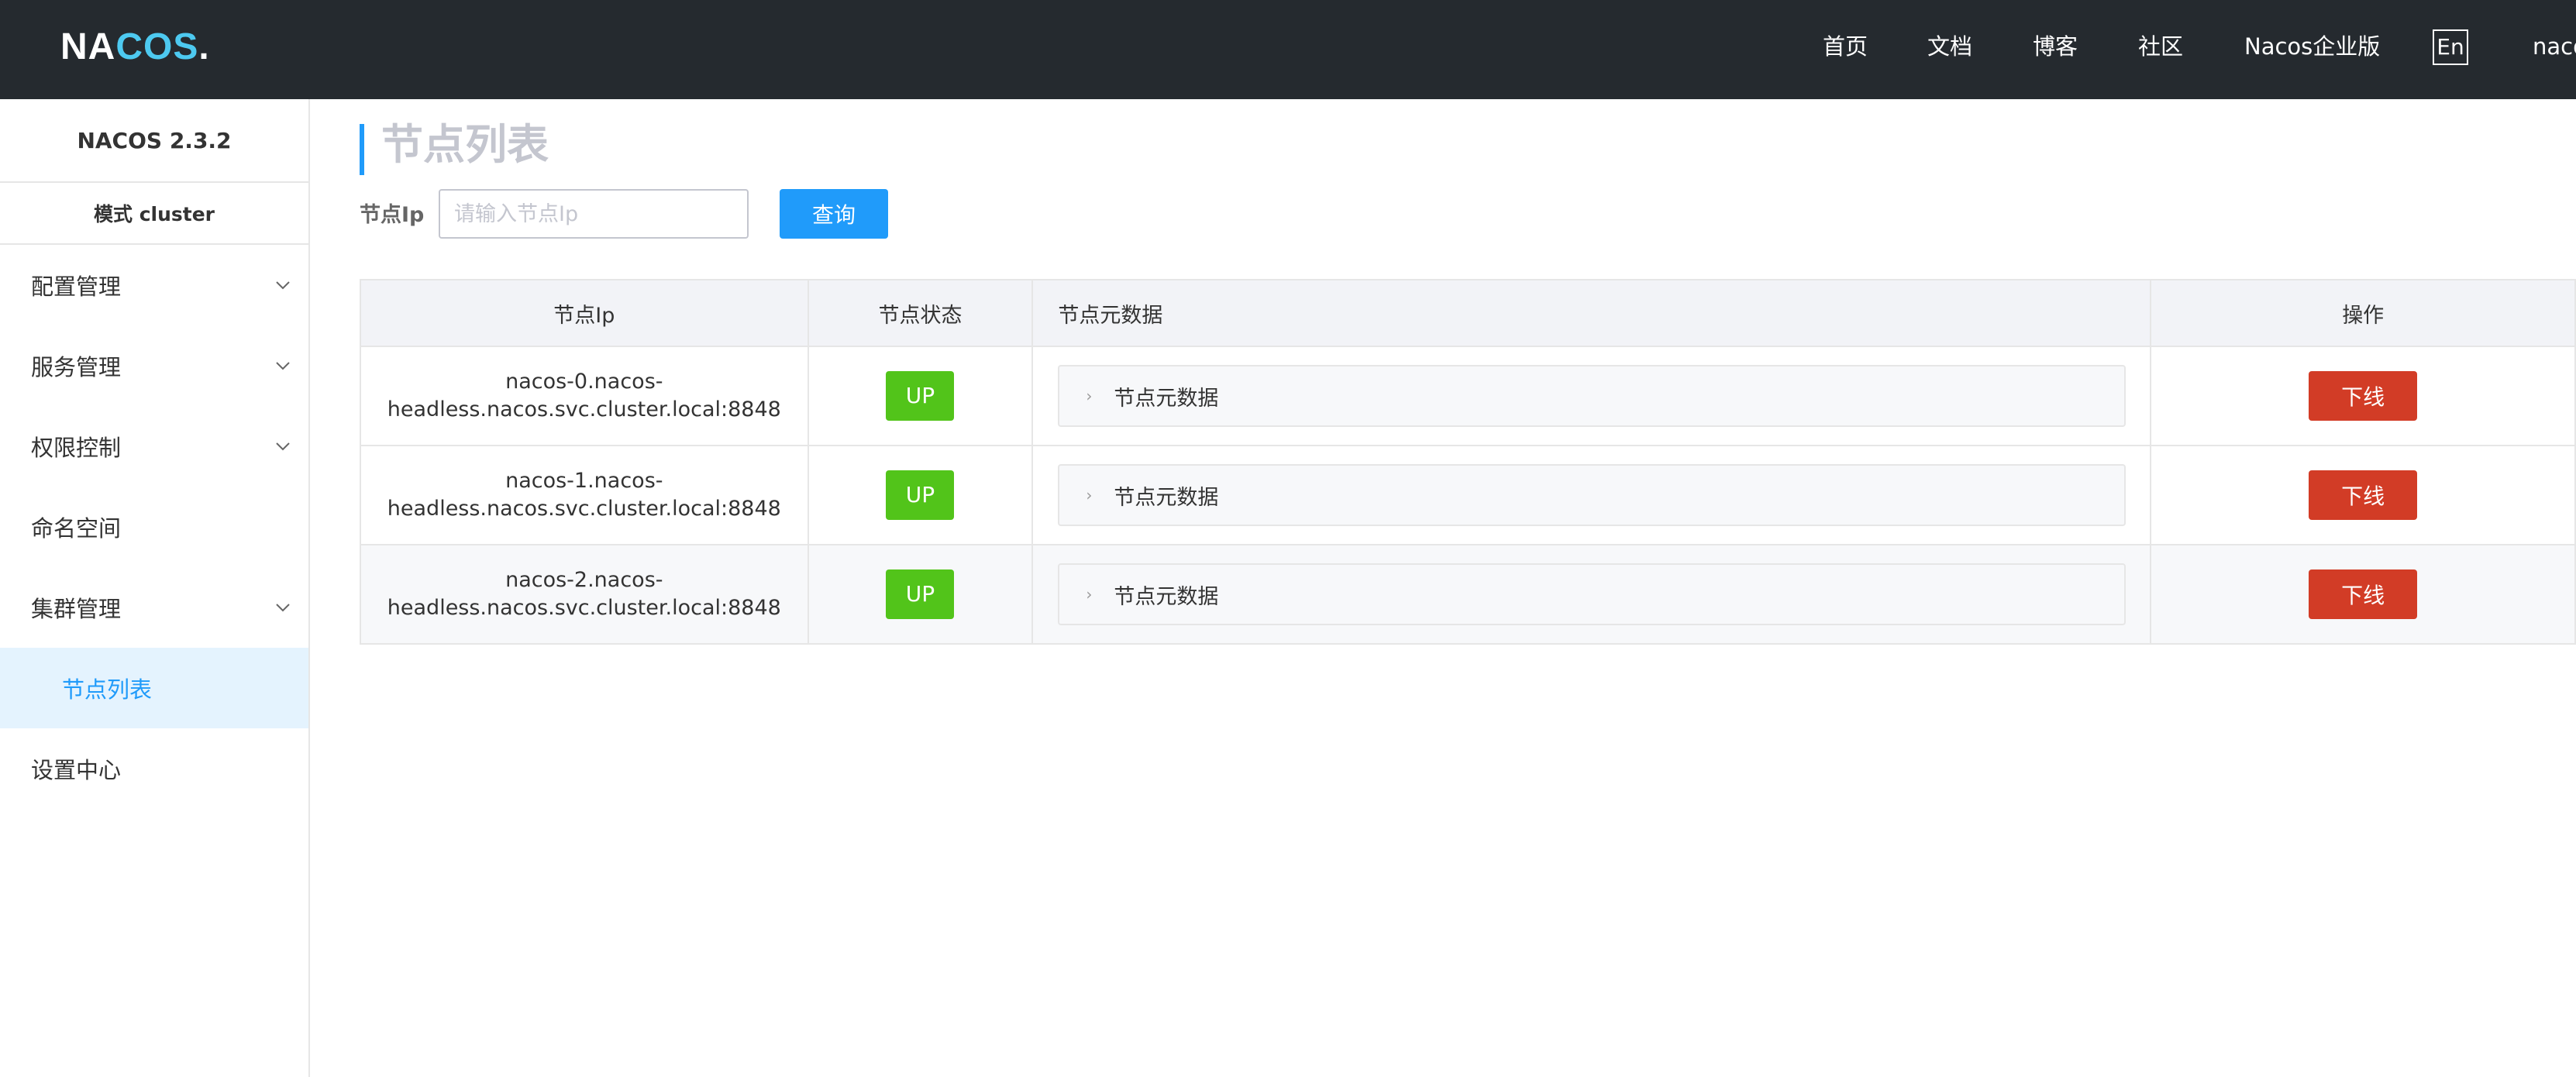 This screenshot has width=2576, height=1077. Describe the element at coordinates (76, 448) in the screenshot. I see `sidebar-item-label: 权限控制` at that location.